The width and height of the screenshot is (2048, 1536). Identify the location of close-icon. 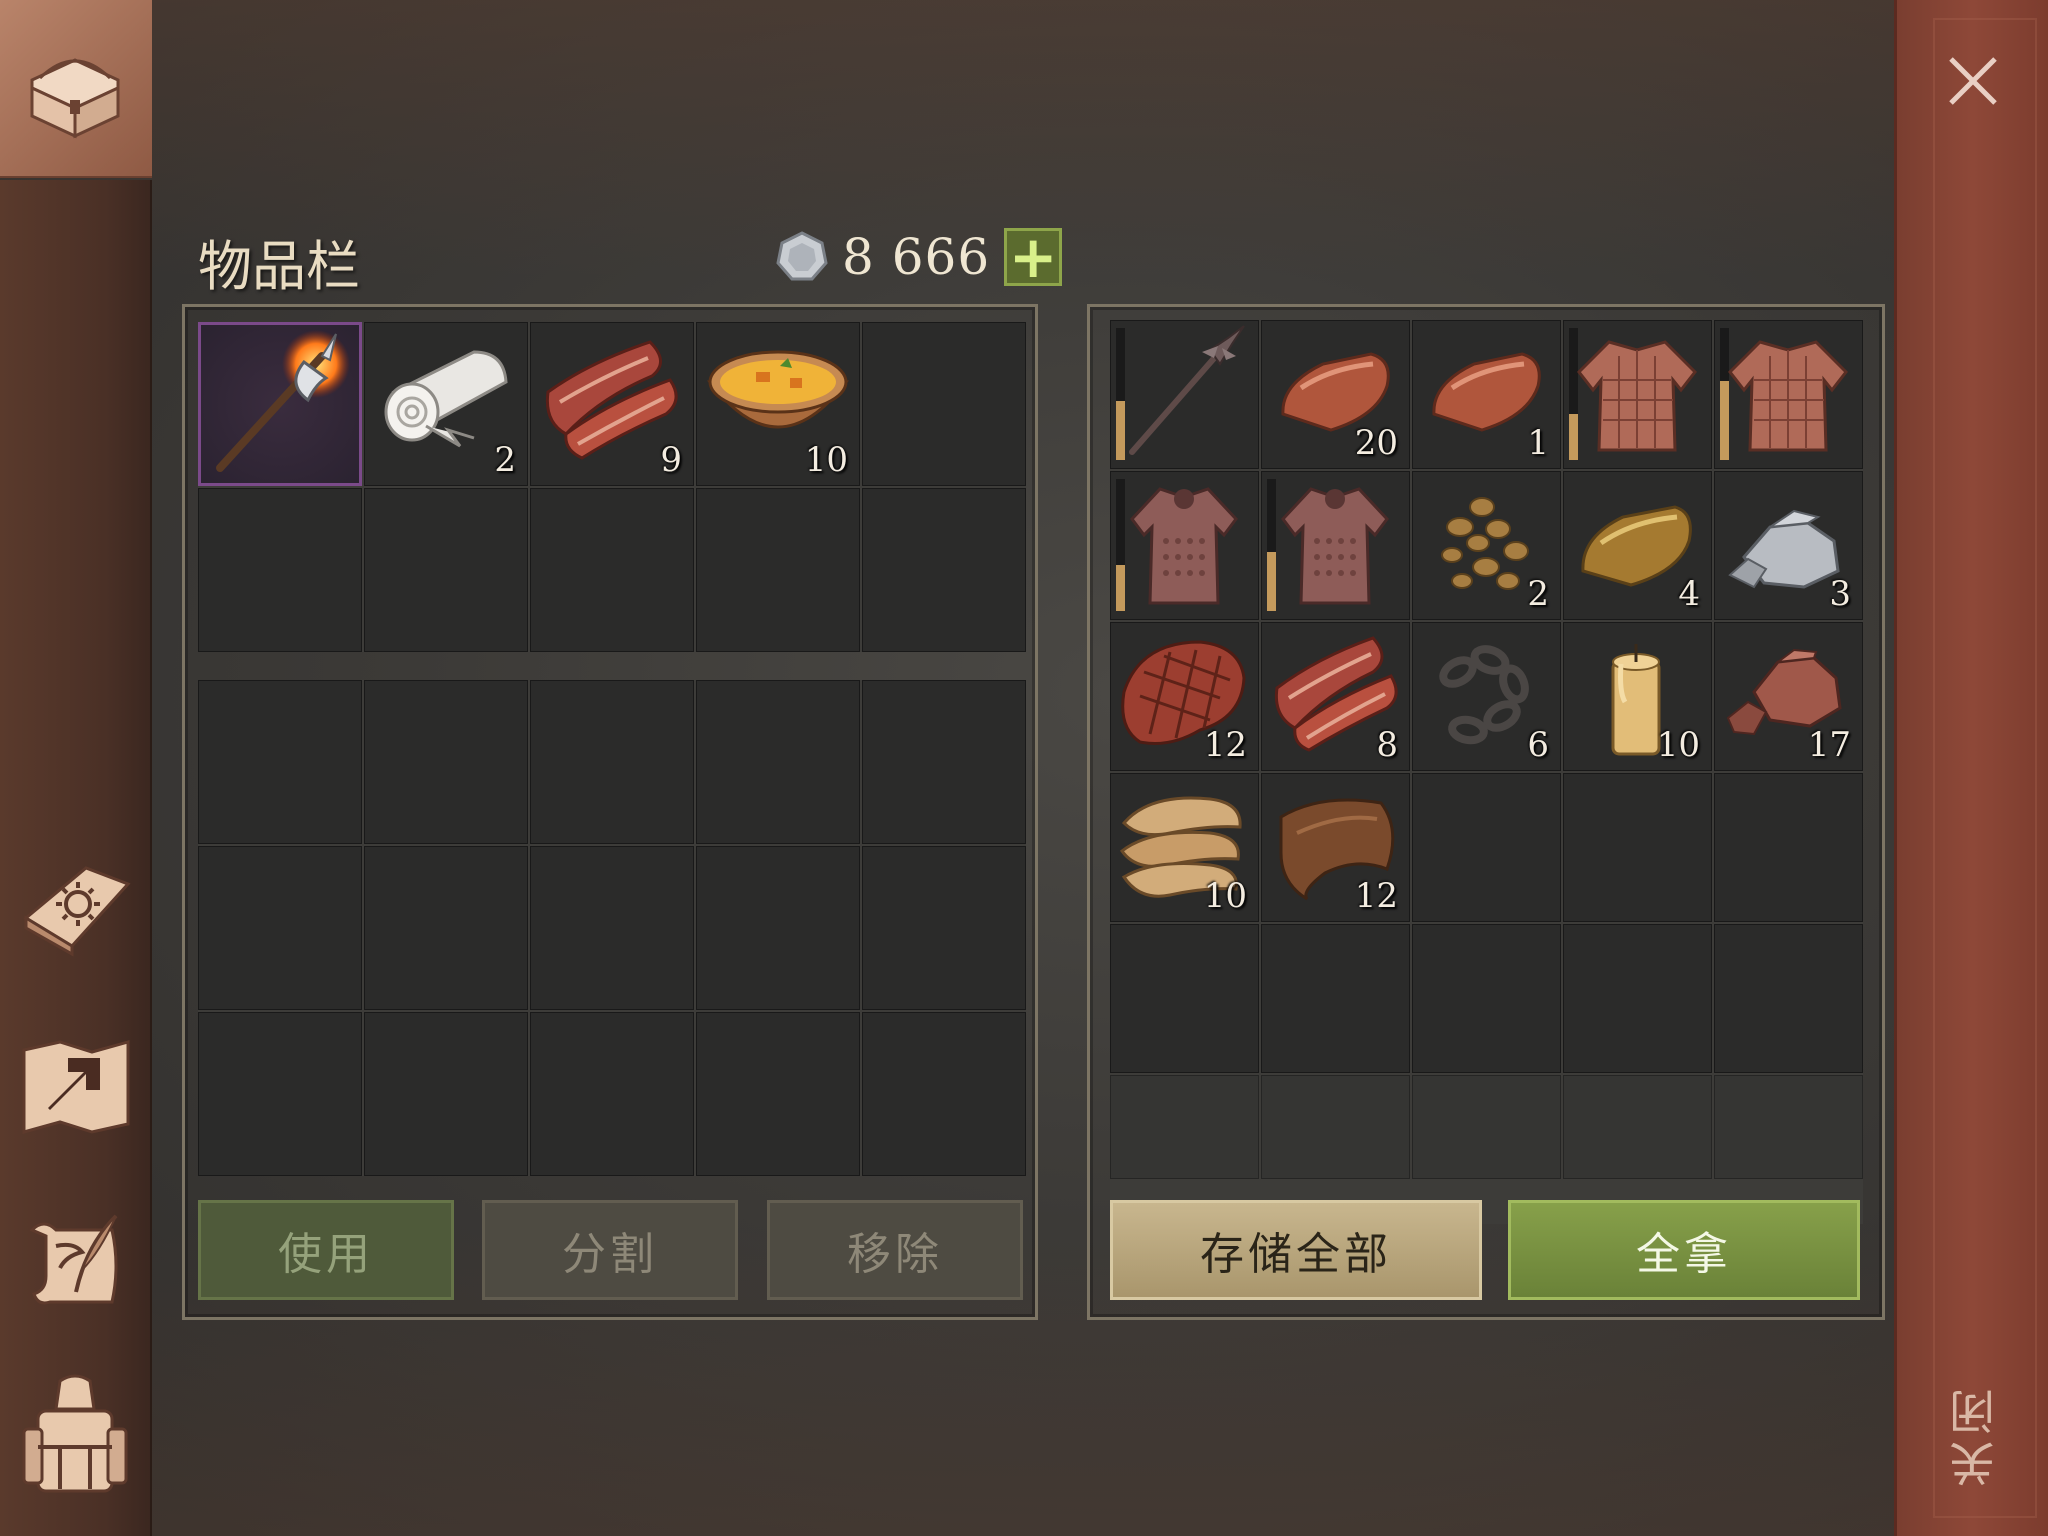
(1973, 81).